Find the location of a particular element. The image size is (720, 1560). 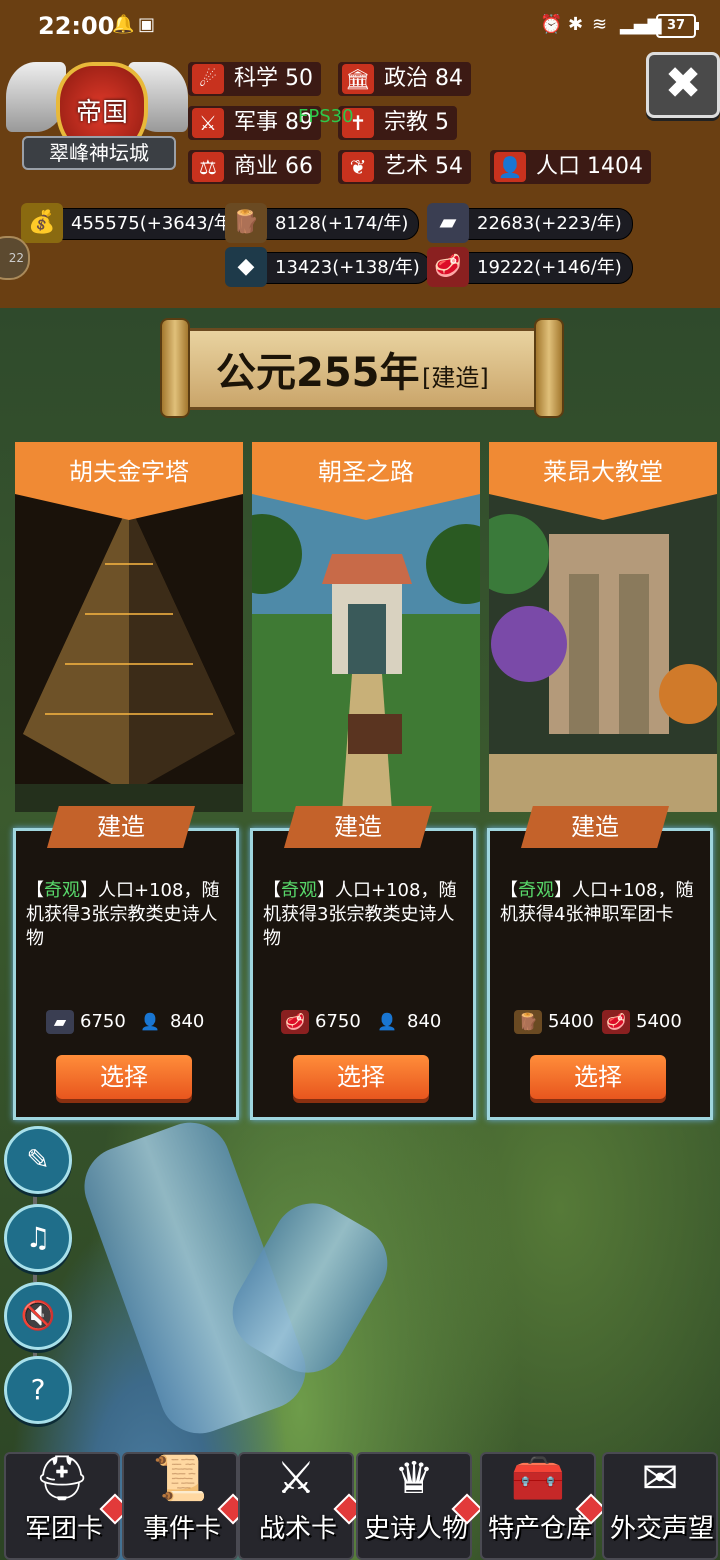

leon-cathedral-image is located at coordinates (603, 653).